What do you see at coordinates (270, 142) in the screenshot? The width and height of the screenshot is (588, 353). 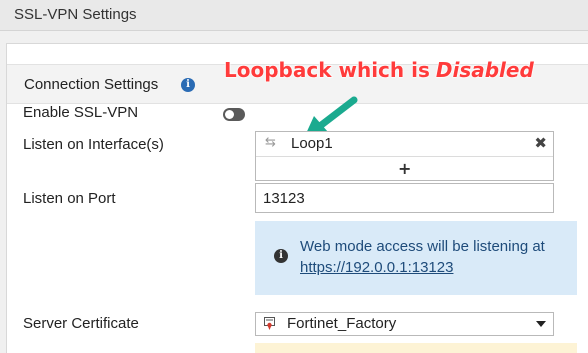 I see `link-icon: ⇆` at bounding box center [270, 142].